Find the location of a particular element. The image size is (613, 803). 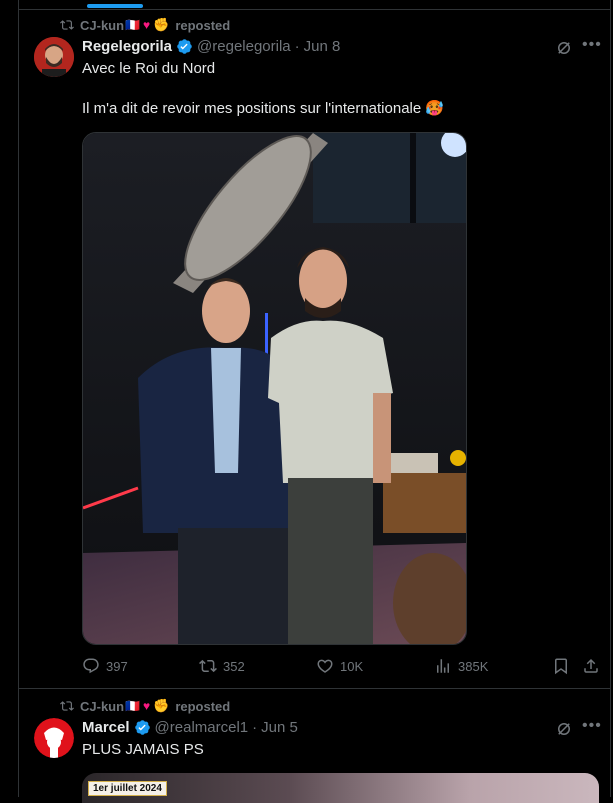

reply-button: 397 is located at coordinates (105, 666).